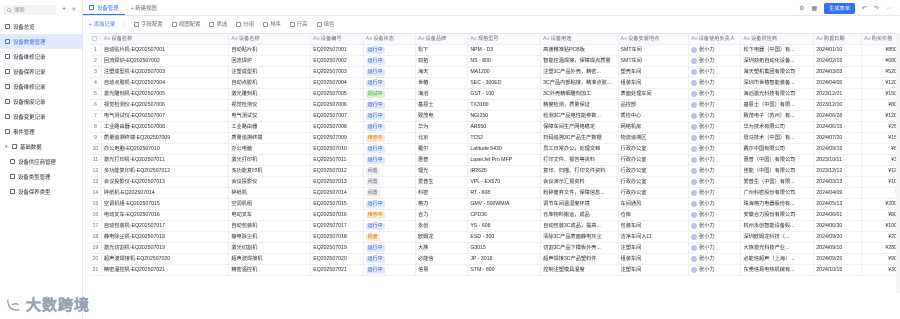  What do you see at coordinates (504, 116) in the screenshot?
I see `table-cell: NGI250` at bounding box center [504, 116].